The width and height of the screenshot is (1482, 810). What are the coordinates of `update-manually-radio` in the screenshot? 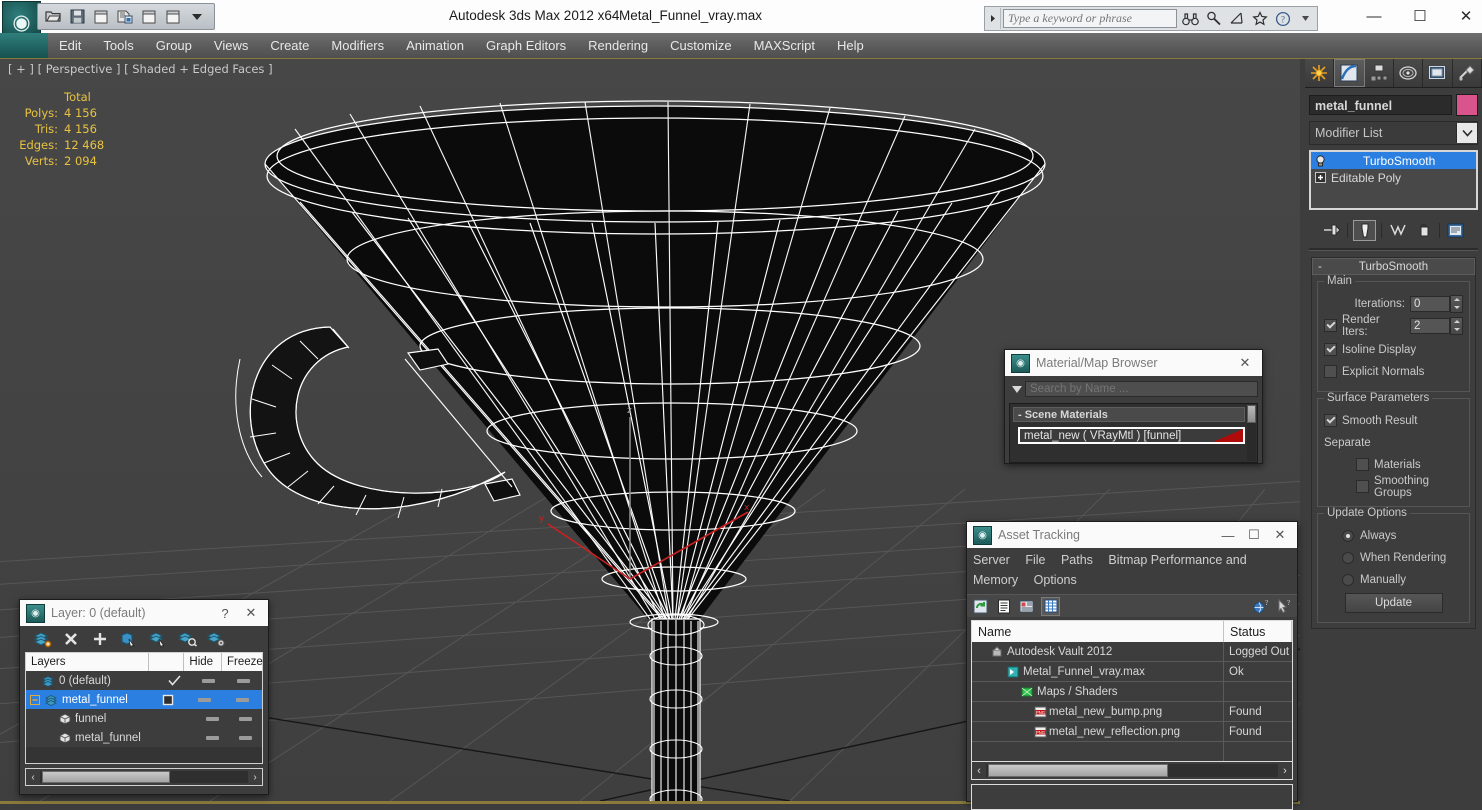 It's located at (1348, 579).